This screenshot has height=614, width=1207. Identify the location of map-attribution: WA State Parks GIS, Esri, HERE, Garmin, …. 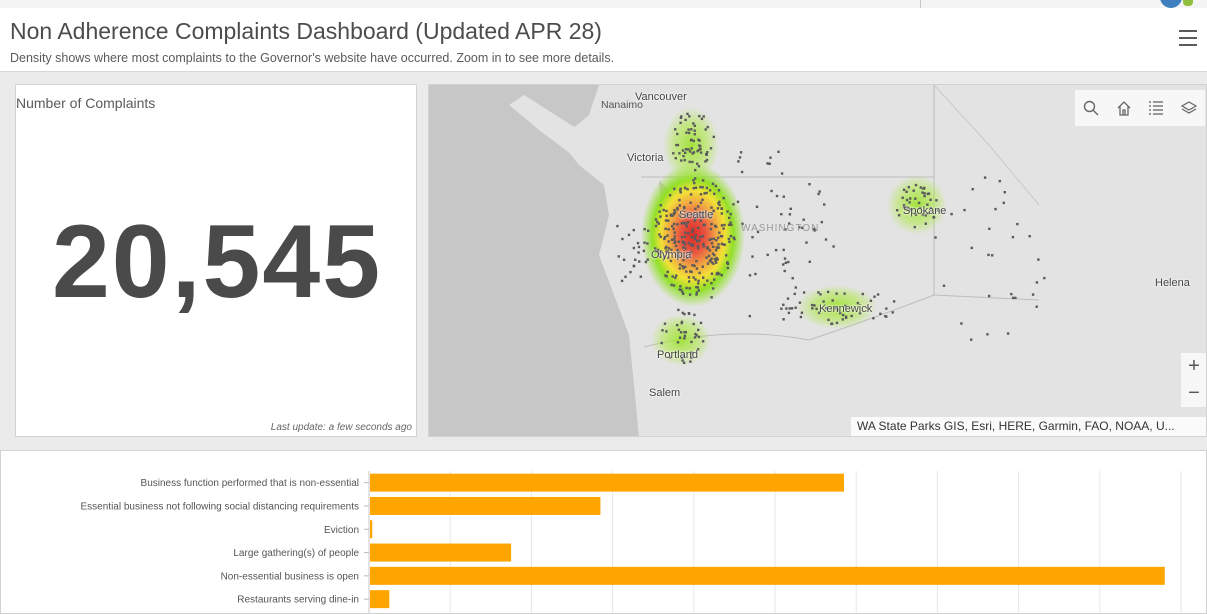
(1028, 426).